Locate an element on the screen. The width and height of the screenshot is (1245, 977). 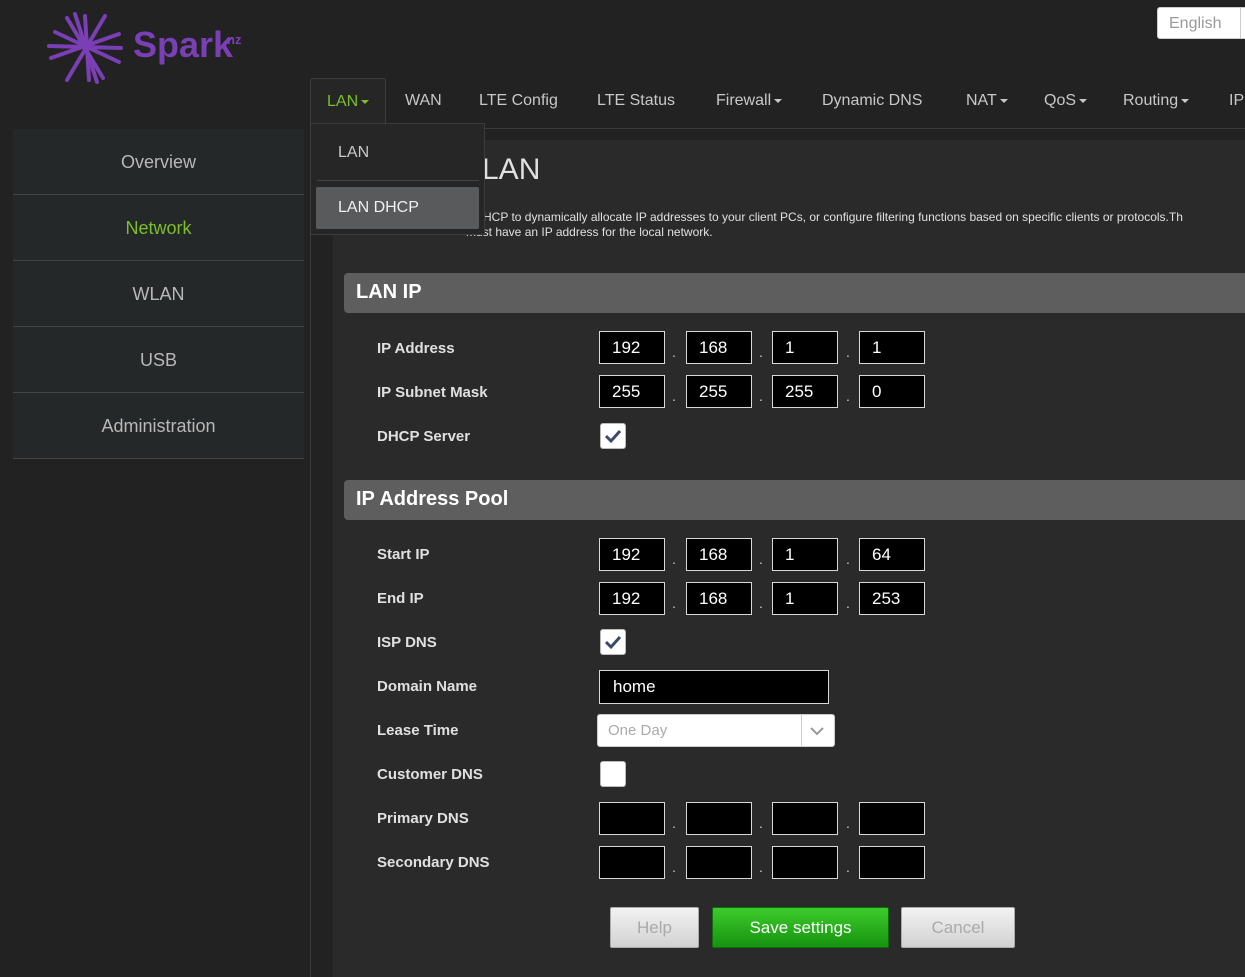
dropdown-item-label: LAN DHCP is located at coordinates (378, 207).